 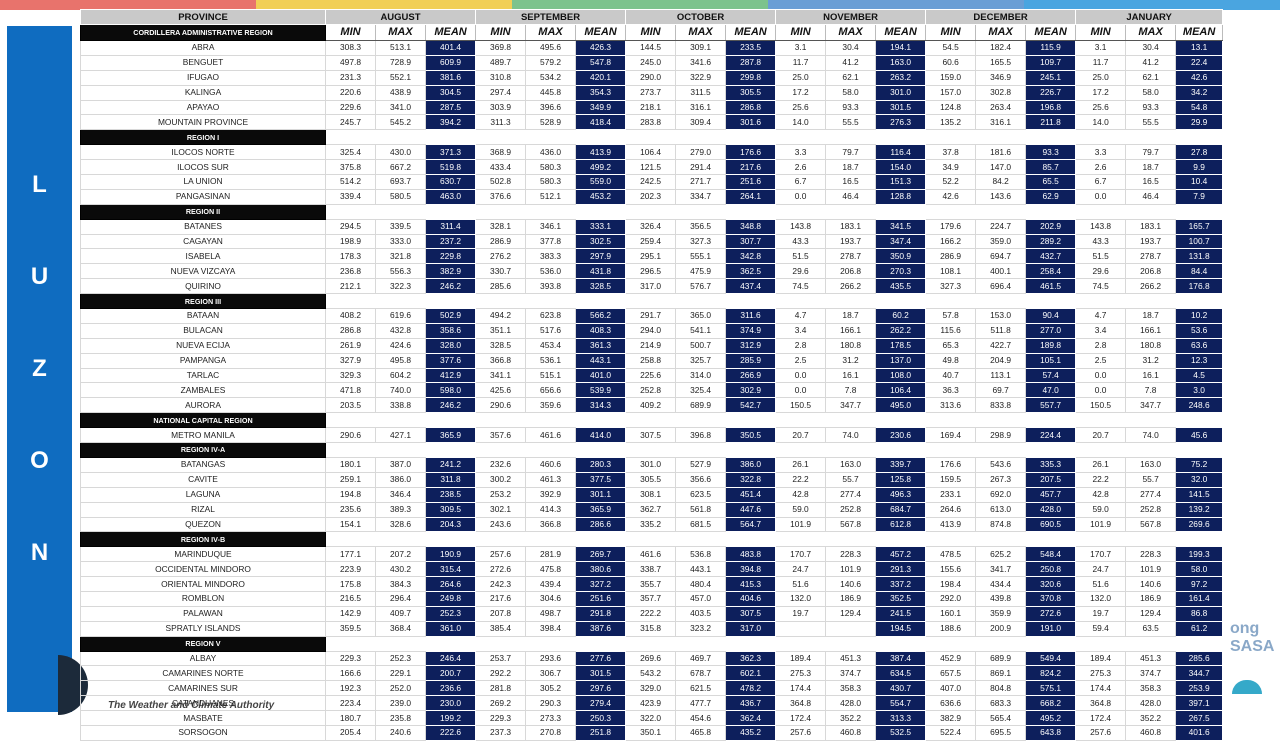 I want to click on max-value: 695.5, so click(x=1001, y=732).